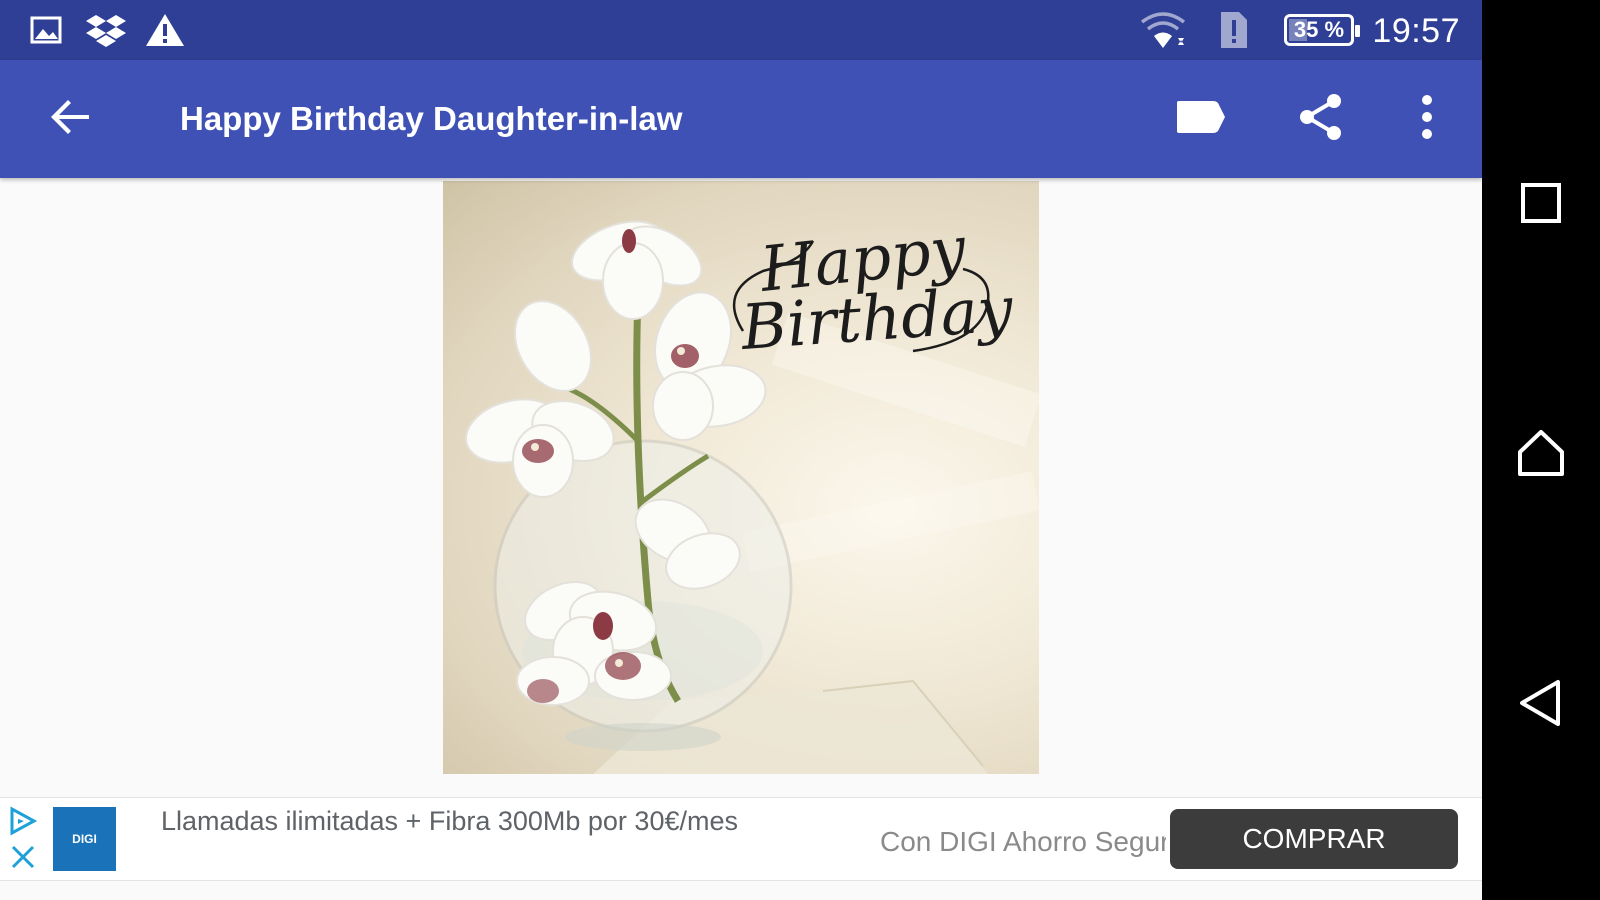 This screenshot has width=1600, height=900. Describe the element at coordinates (1416, 31) in the screenshot. I see `clock: 19:57` at that location.